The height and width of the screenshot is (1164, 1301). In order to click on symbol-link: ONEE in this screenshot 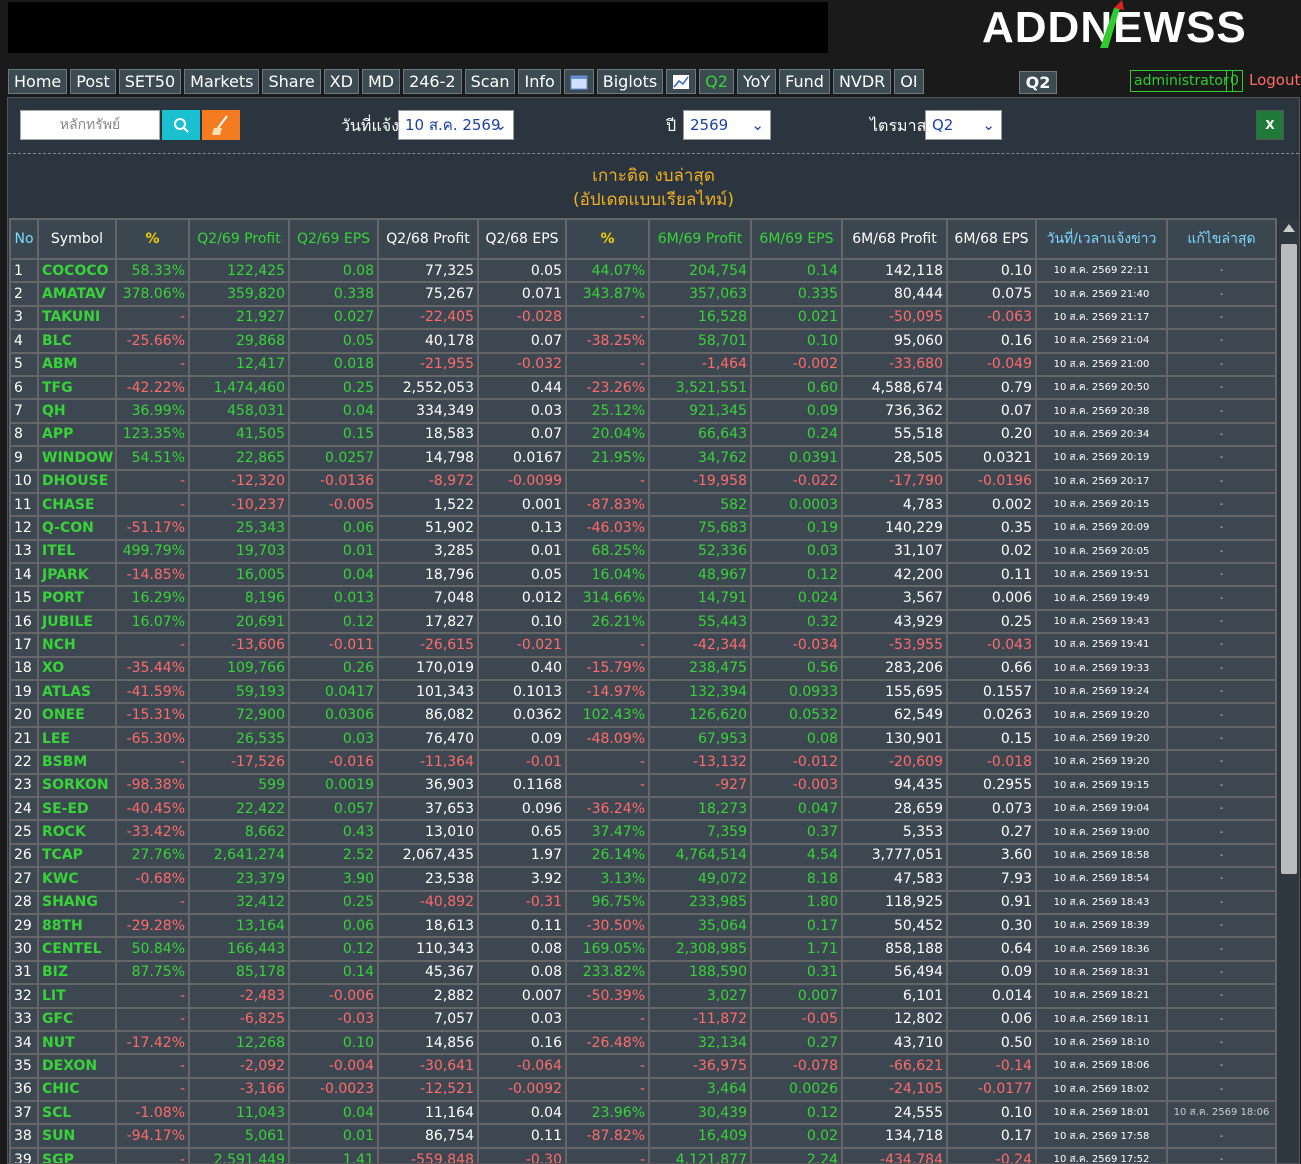, I will do `click(77, 715)`.